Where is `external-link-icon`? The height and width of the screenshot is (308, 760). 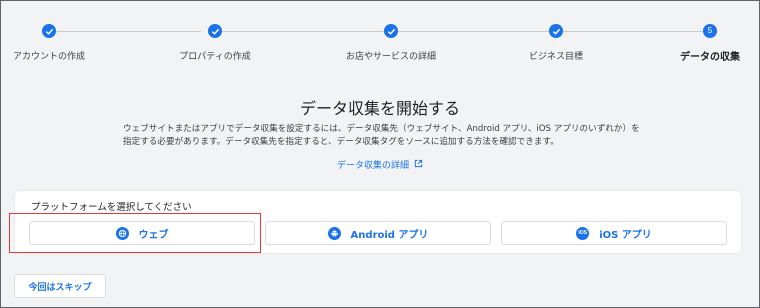
external-link-icon is located at coordinates (418, 165).